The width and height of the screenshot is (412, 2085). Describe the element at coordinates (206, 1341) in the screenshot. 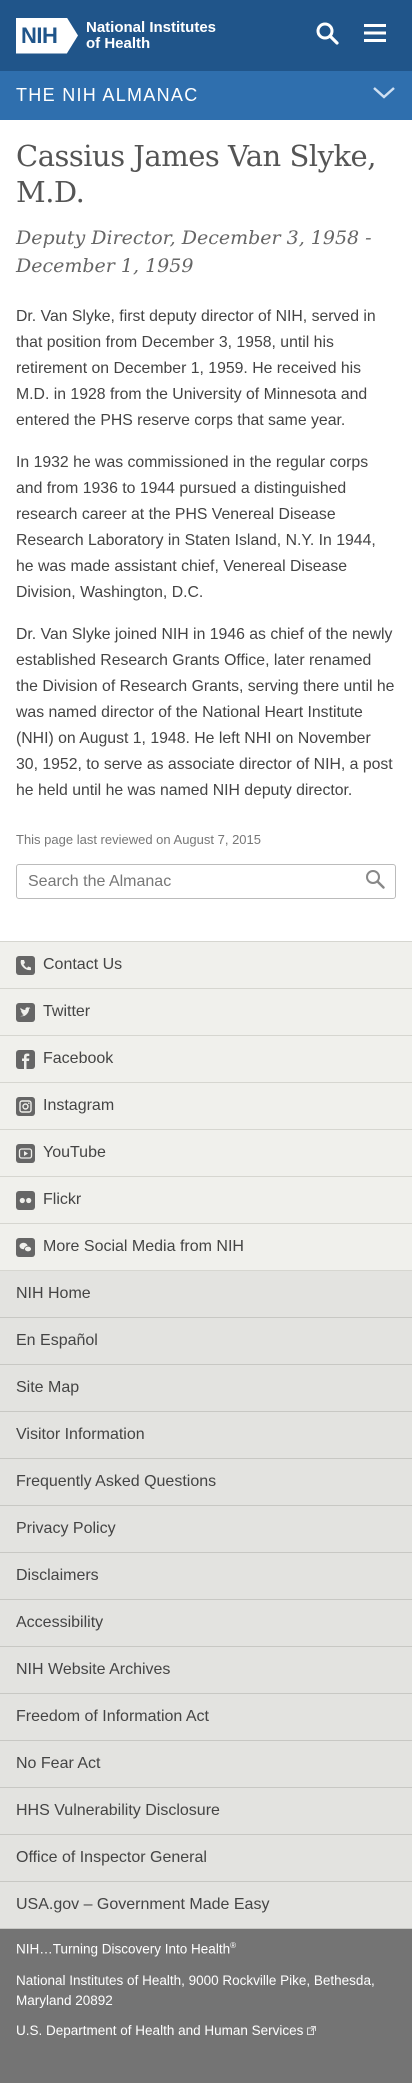

I see `footer-link-en-espanol: En Español` at that location.